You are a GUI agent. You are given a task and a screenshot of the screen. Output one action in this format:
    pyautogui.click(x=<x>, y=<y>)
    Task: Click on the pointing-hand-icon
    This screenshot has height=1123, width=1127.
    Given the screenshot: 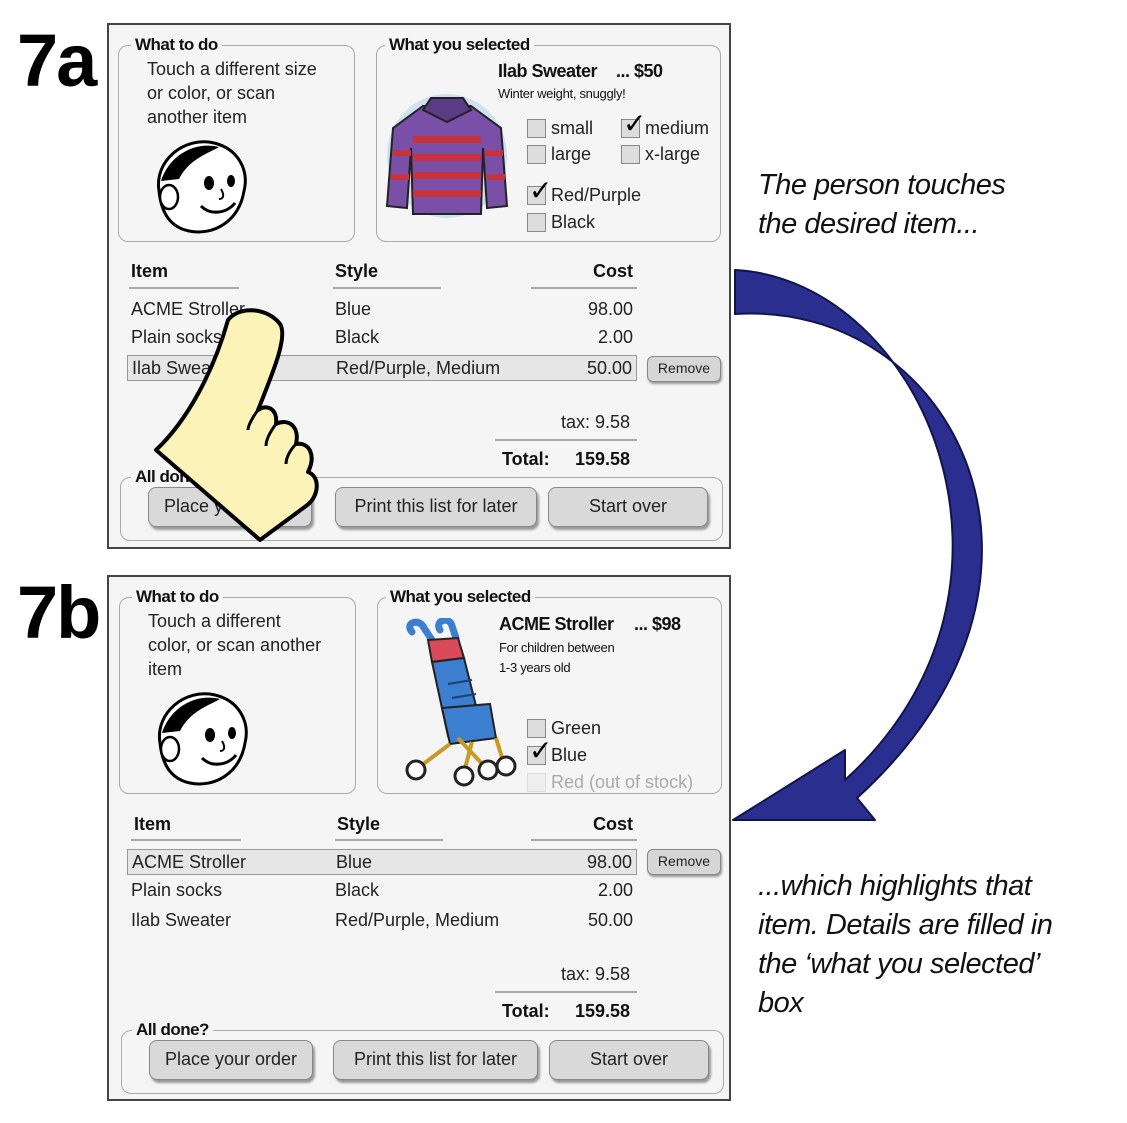 What is the action you would take?
    pyautogui.click(x=236, y=425)
    